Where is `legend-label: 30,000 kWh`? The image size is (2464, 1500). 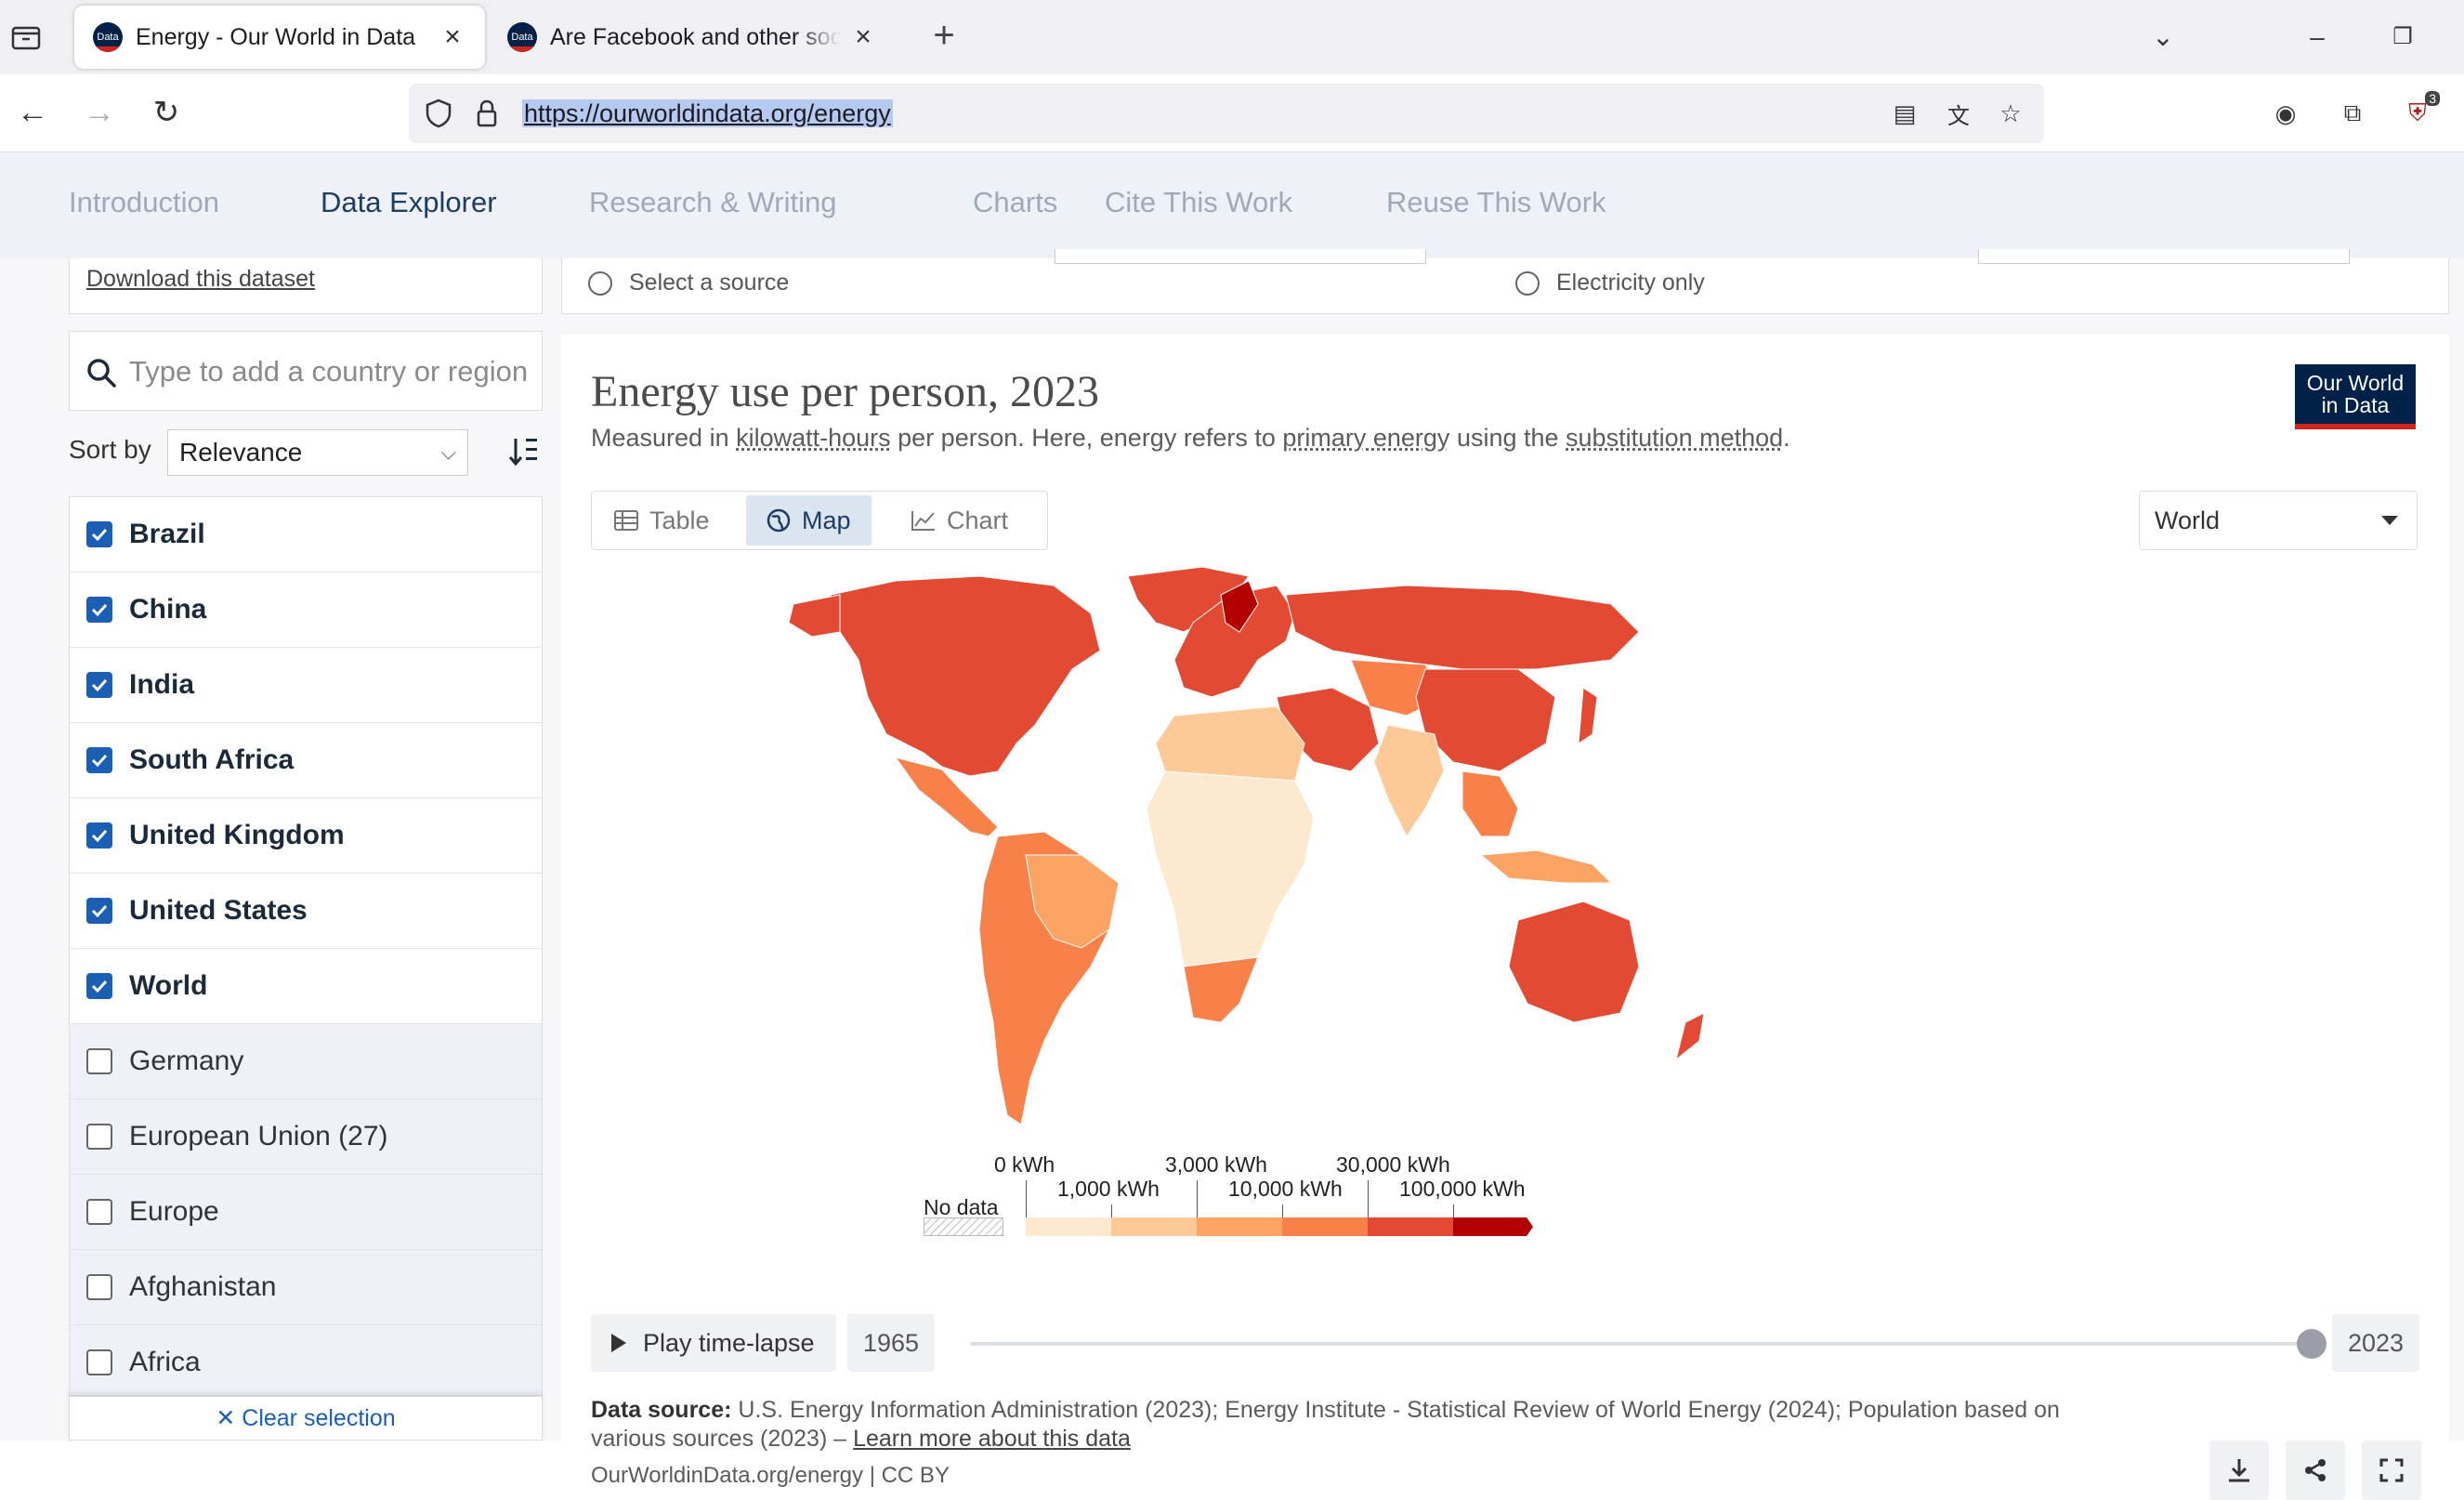
legend-label: 30,000 kWh is located at coordinates (1393, 1165).